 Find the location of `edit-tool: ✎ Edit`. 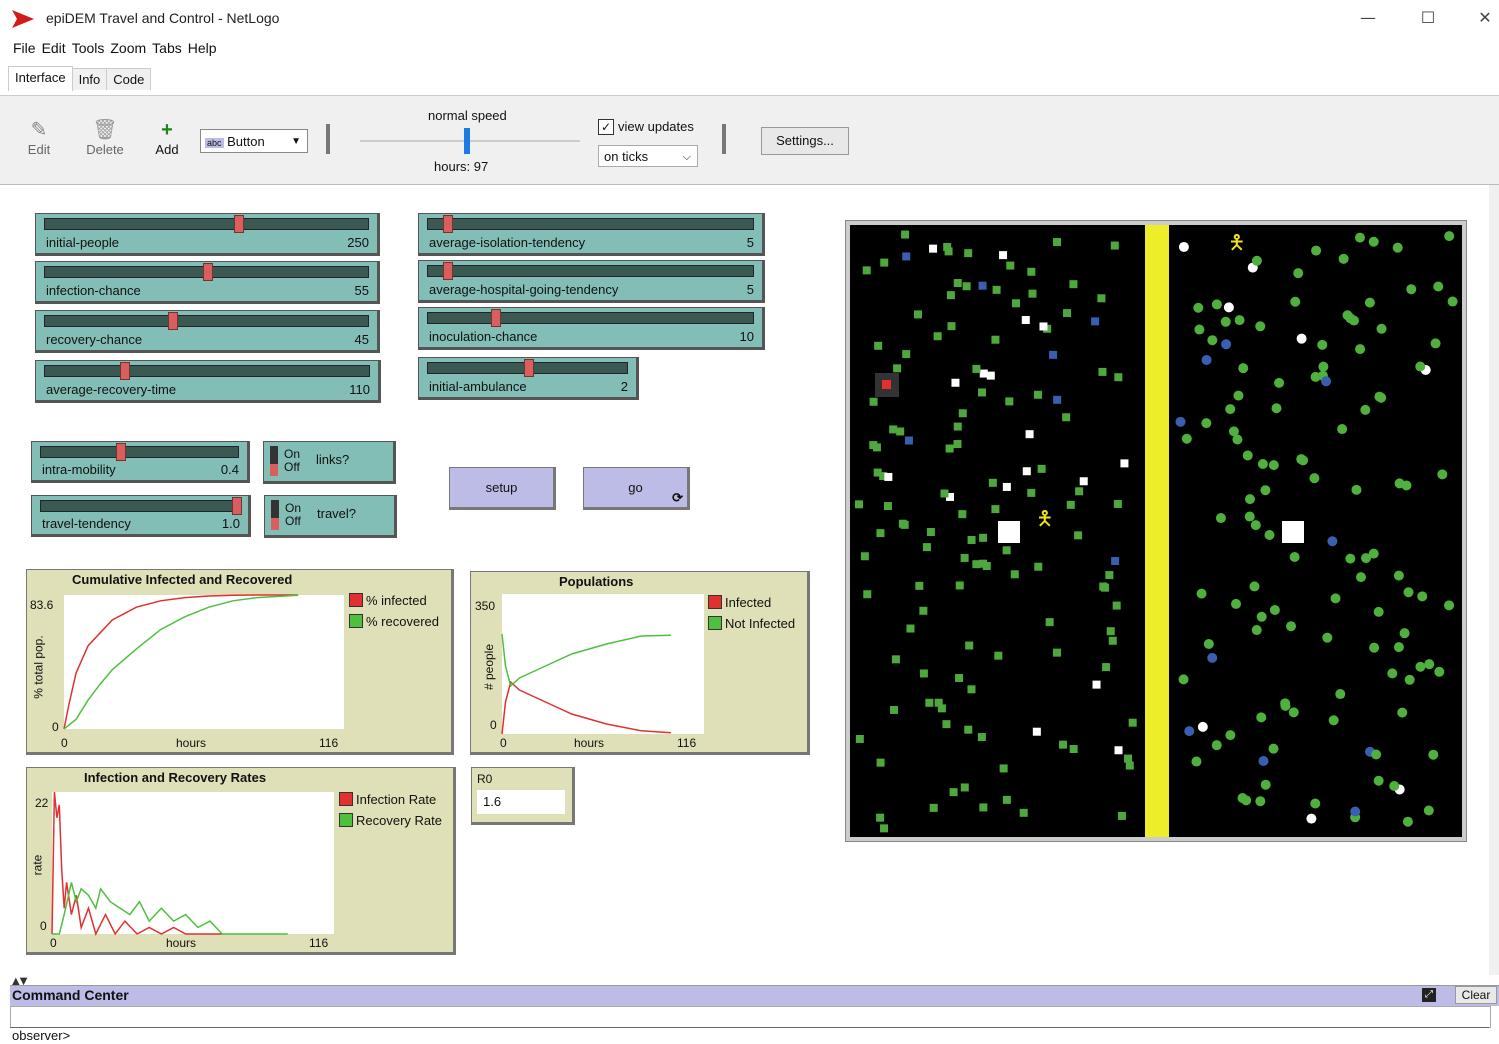

edit-tool: ✎ Edit is located at coordinates (39, 137).